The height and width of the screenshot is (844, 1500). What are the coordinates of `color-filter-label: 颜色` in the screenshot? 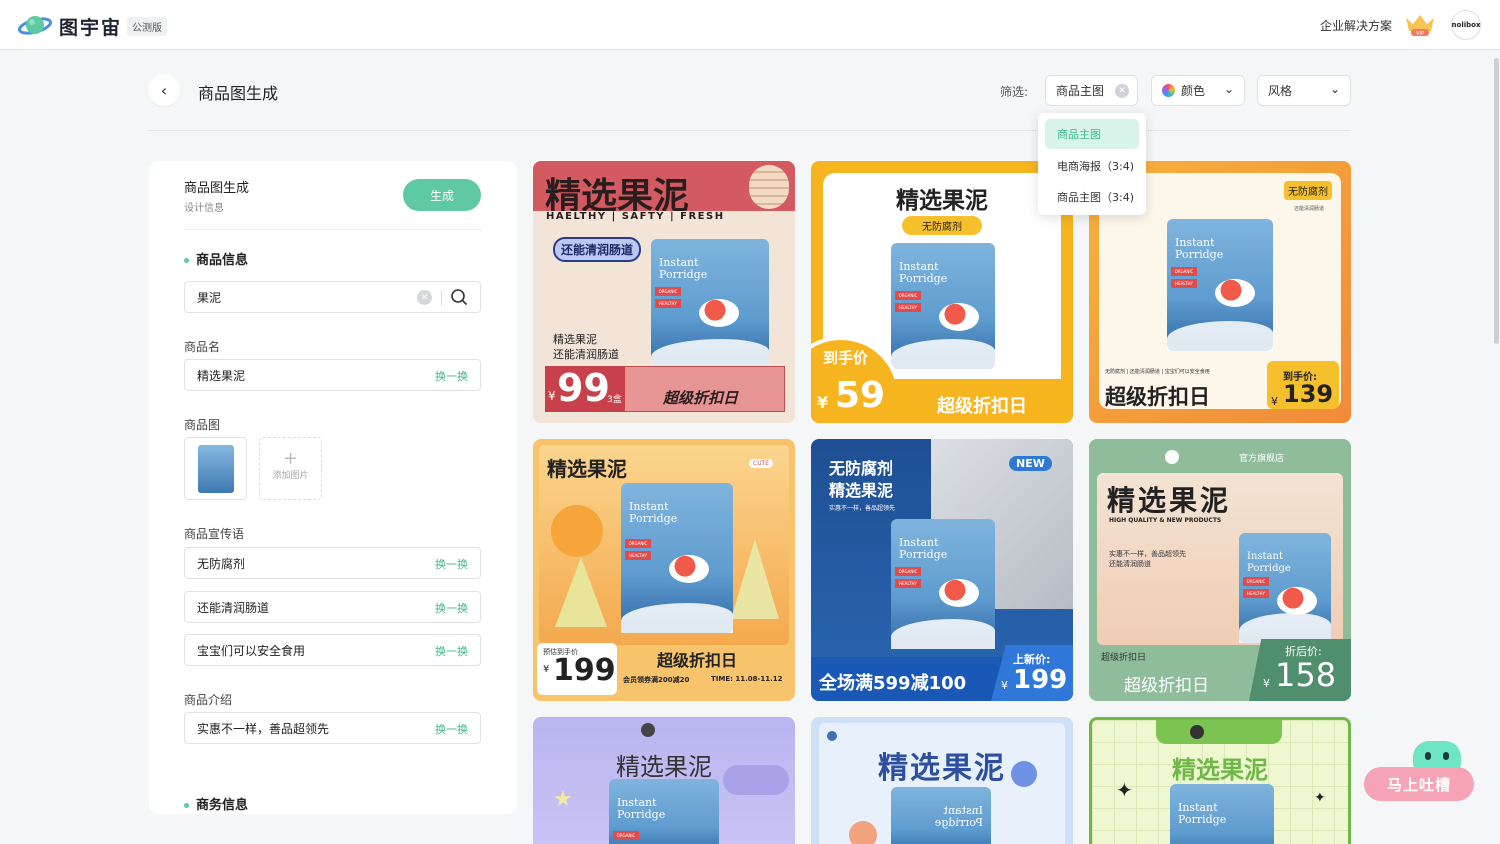 It's located at (1193, 91).